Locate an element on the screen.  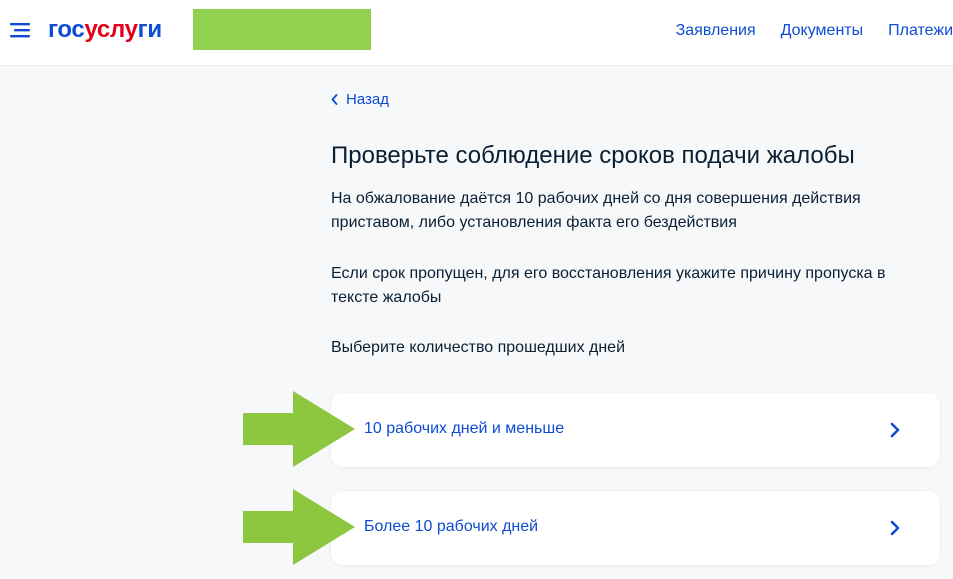
logo-part-1: гос is located at coordinates (66, 29).